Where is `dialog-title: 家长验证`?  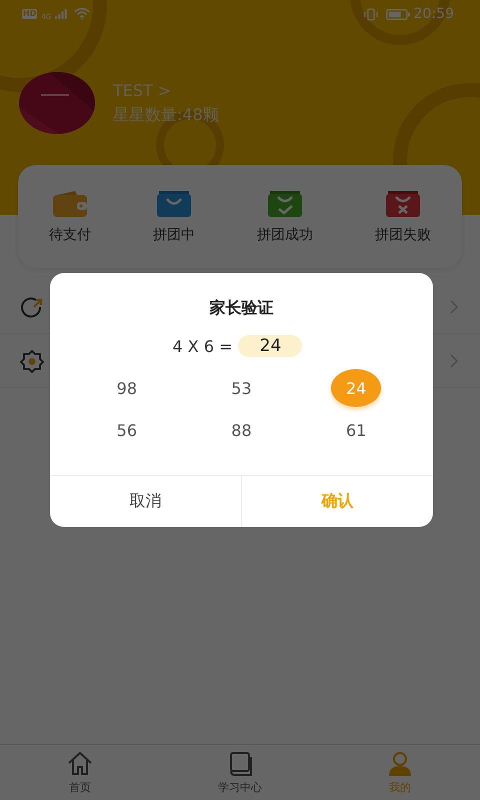
dialog-title: 家长验证 is located at coordinates (242, 308).